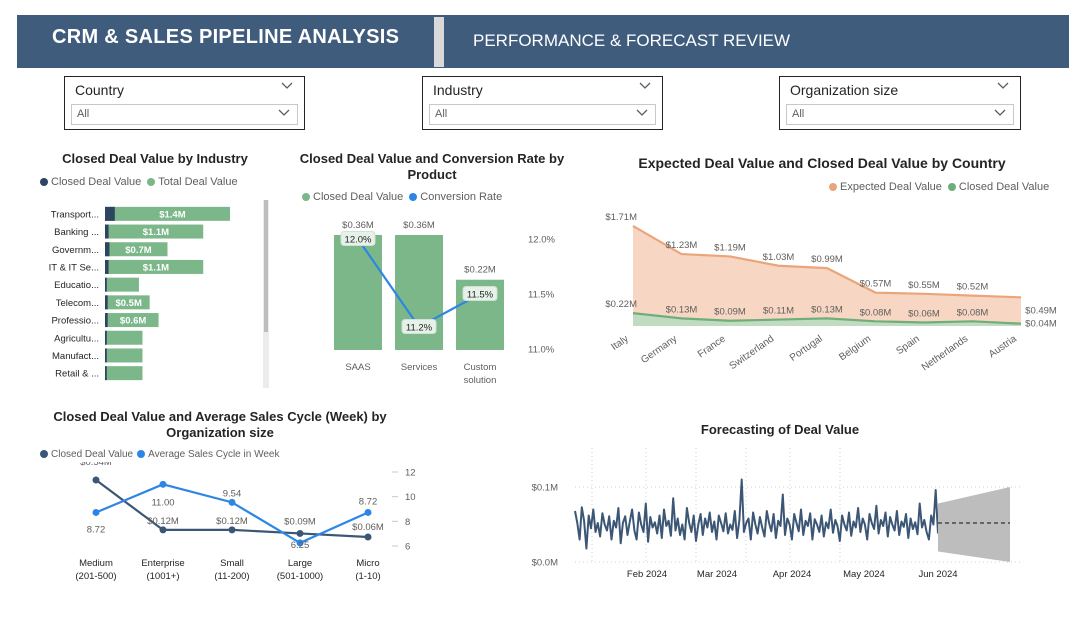 The height and width of the screenshot is (622, 1083). Describe the element at coordinates (300, 545) in the screenshot. I see `cycle-data-label: 6.25` at that location.